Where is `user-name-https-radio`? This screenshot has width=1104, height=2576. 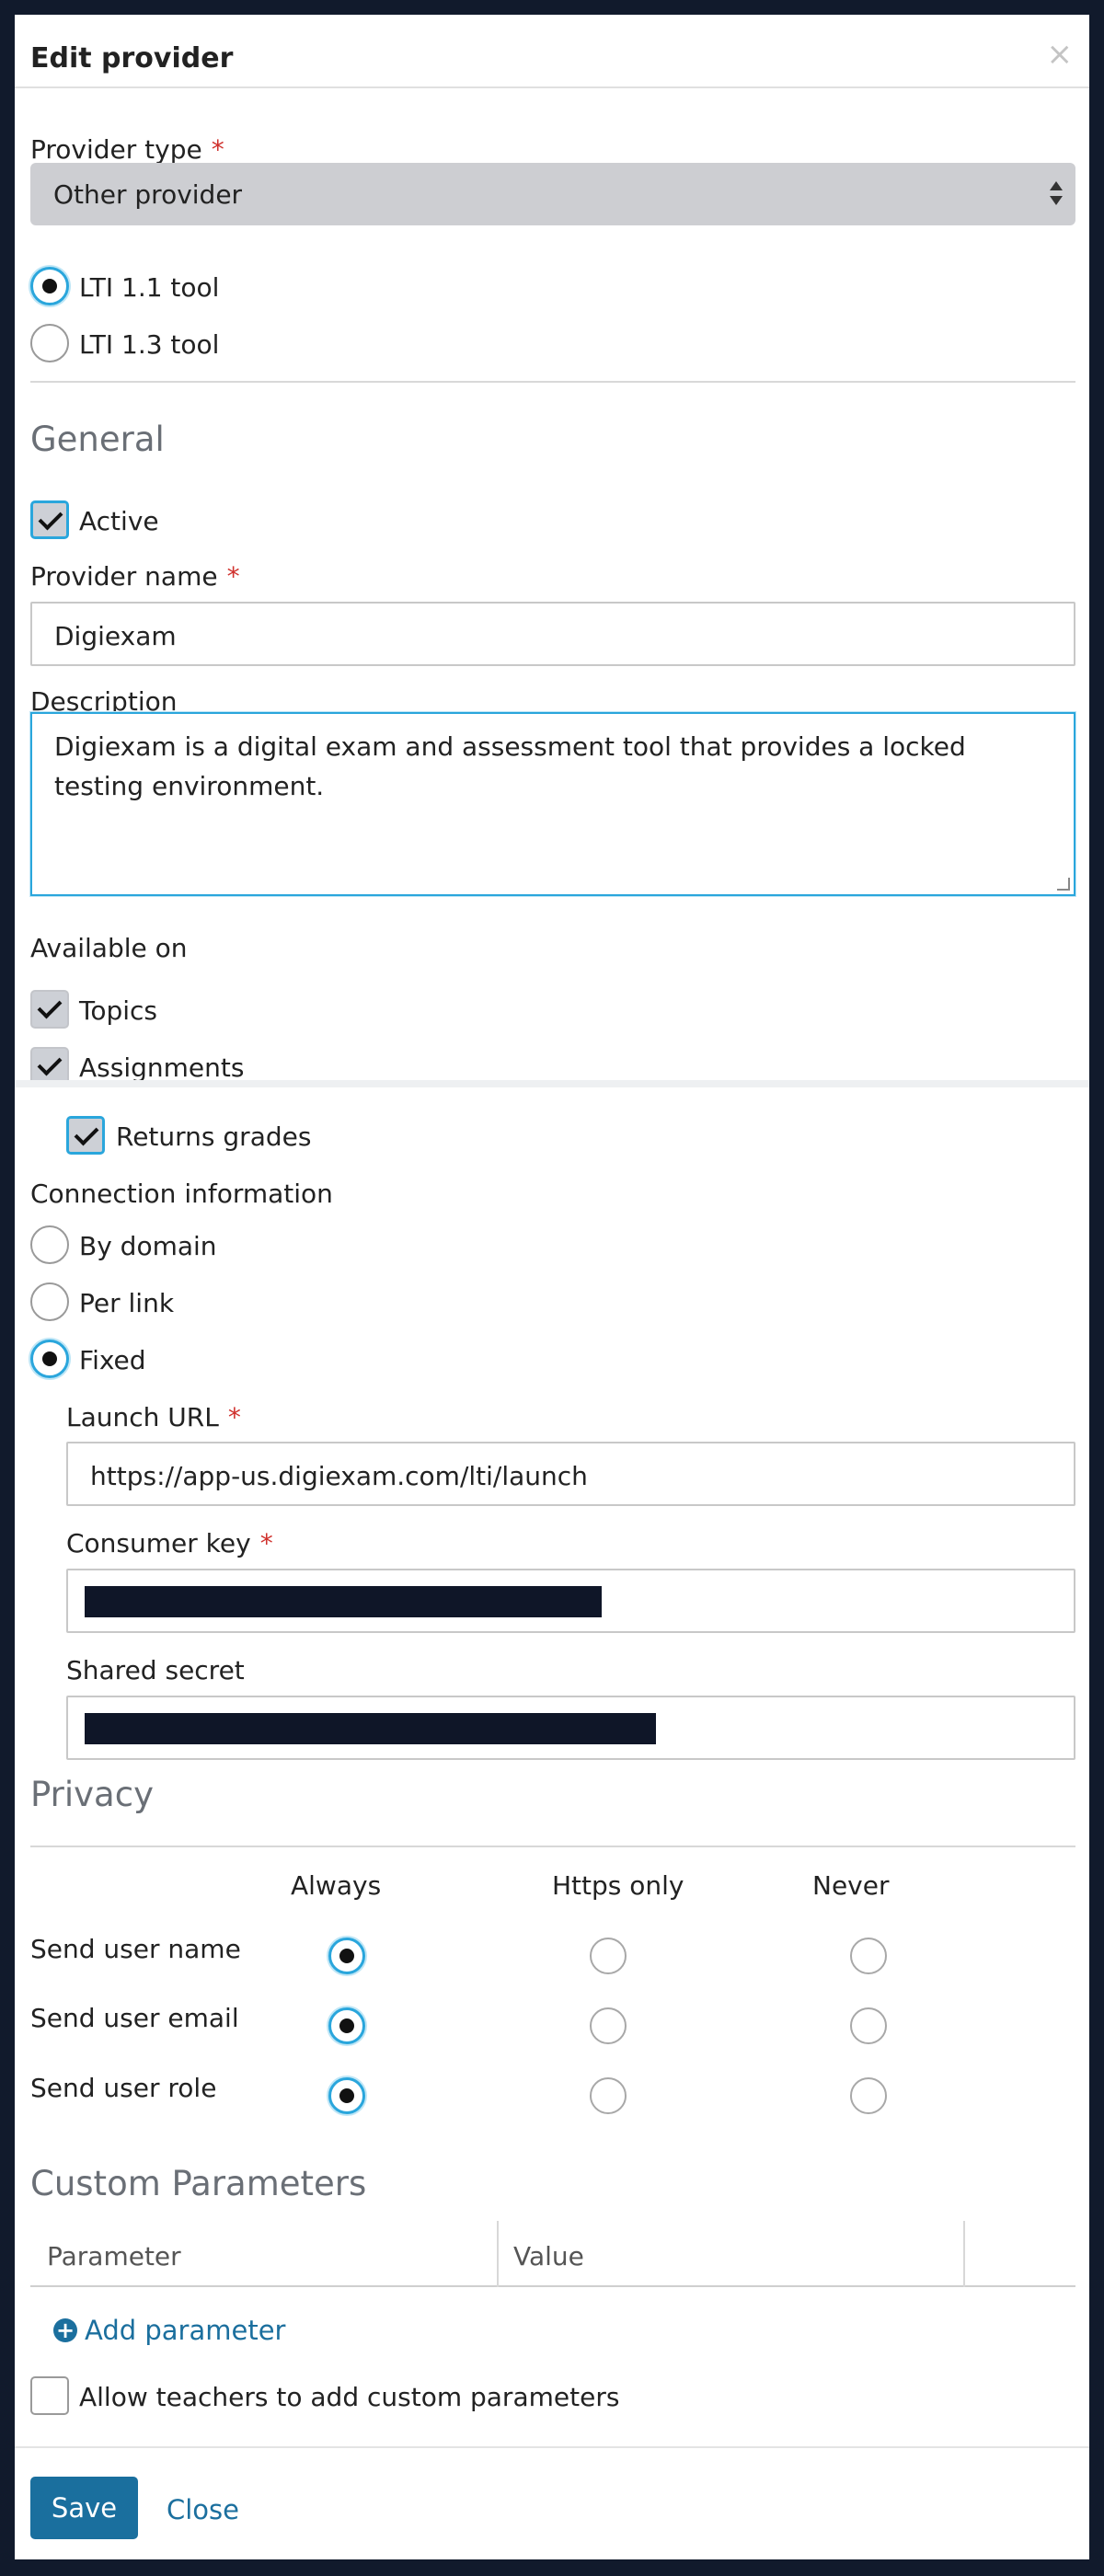
user-name-https-radio is located at coordinates (608, 1956).